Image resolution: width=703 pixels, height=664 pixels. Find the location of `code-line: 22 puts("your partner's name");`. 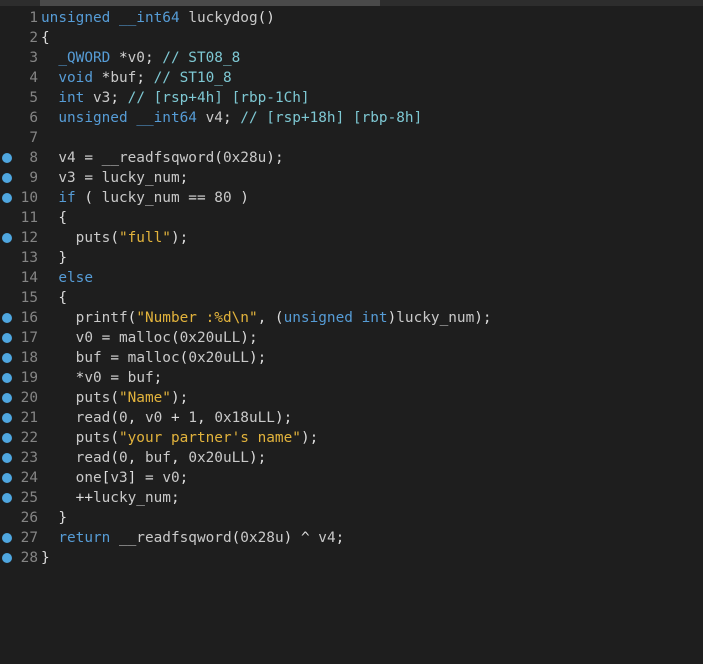

code-line: 22 puts("your partner's name"); is located at coordinates (351, 438).